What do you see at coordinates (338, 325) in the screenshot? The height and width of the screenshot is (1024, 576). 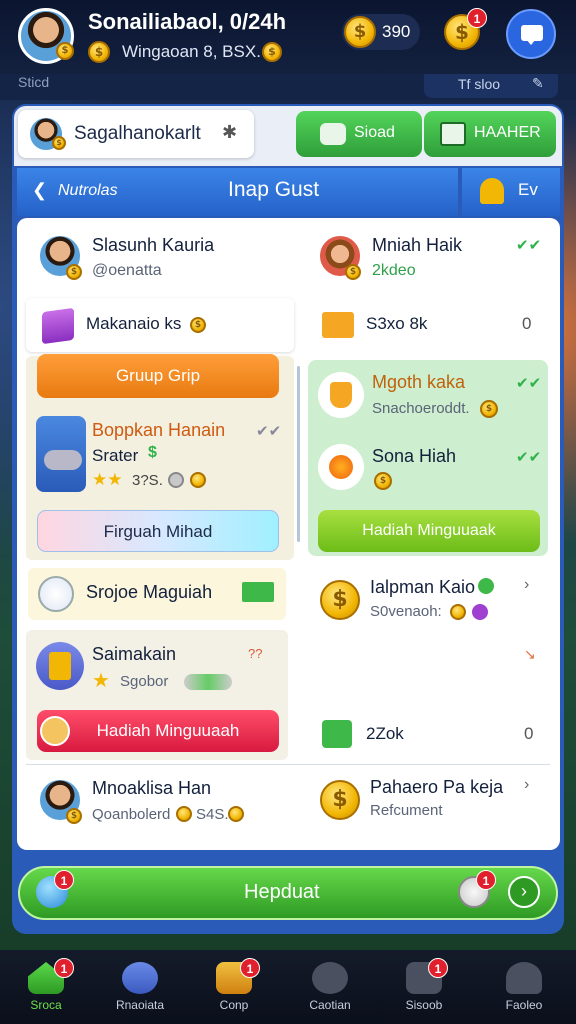 I see `envelope-icon` at bounding box center [338, 325].